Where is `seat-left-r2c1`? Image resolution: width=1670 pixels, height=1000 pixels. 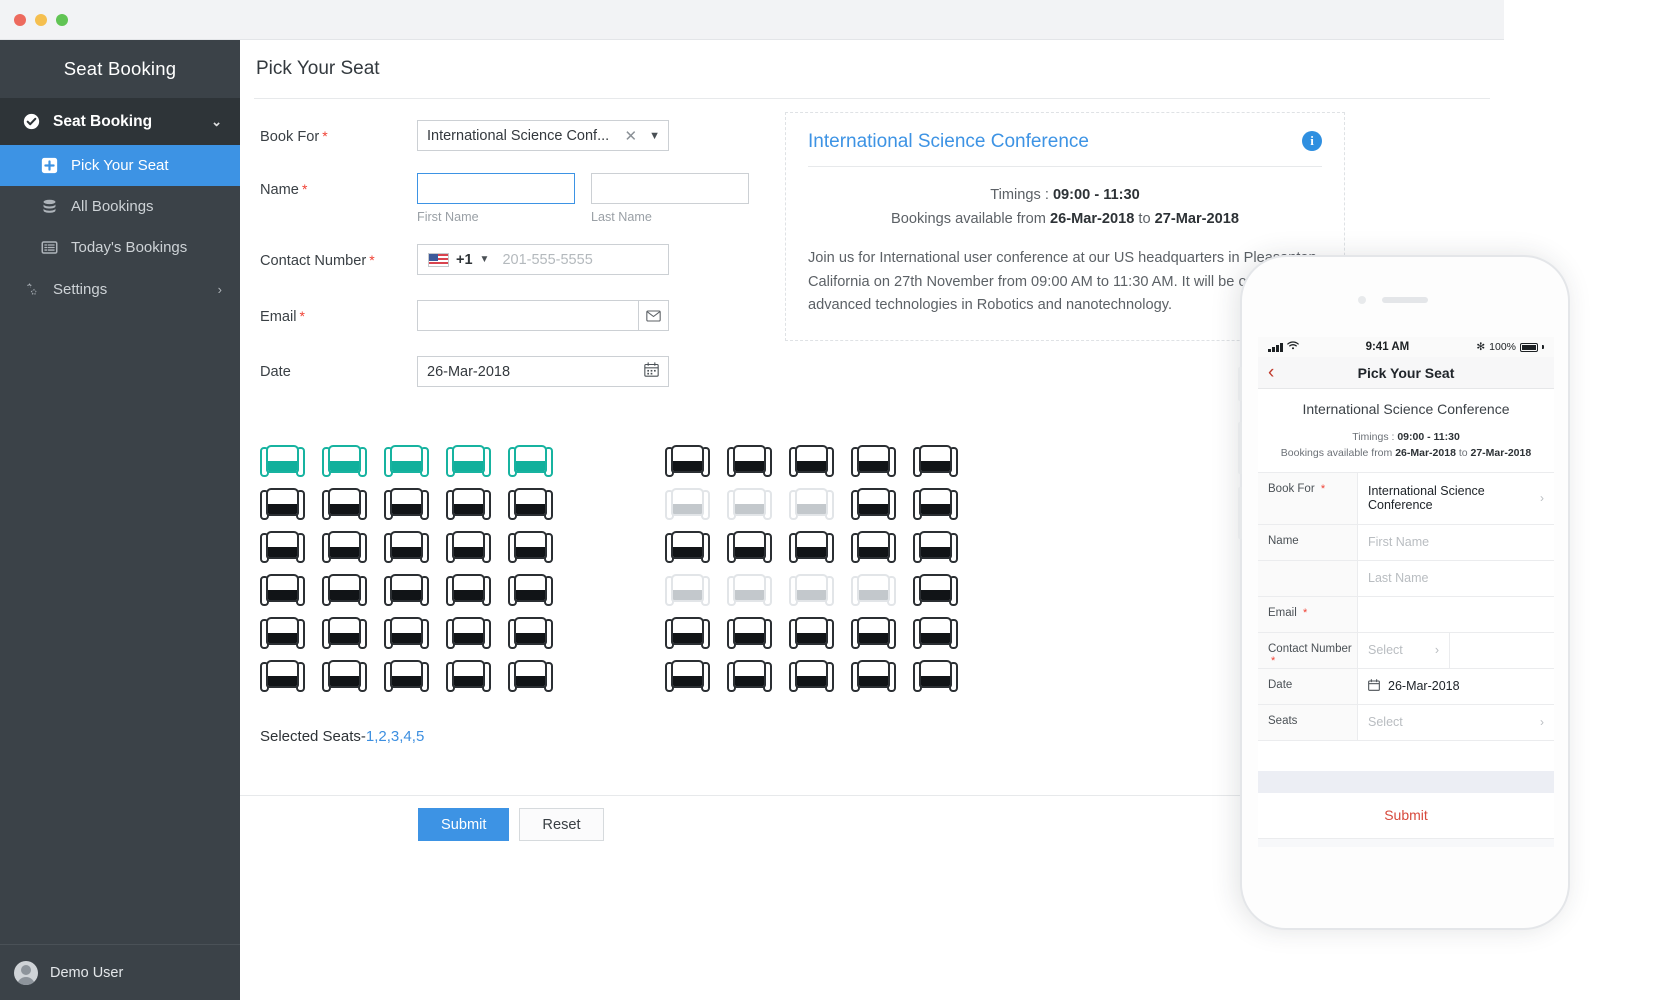 seat-left-r2c1 is located at coordinates (282, 504).